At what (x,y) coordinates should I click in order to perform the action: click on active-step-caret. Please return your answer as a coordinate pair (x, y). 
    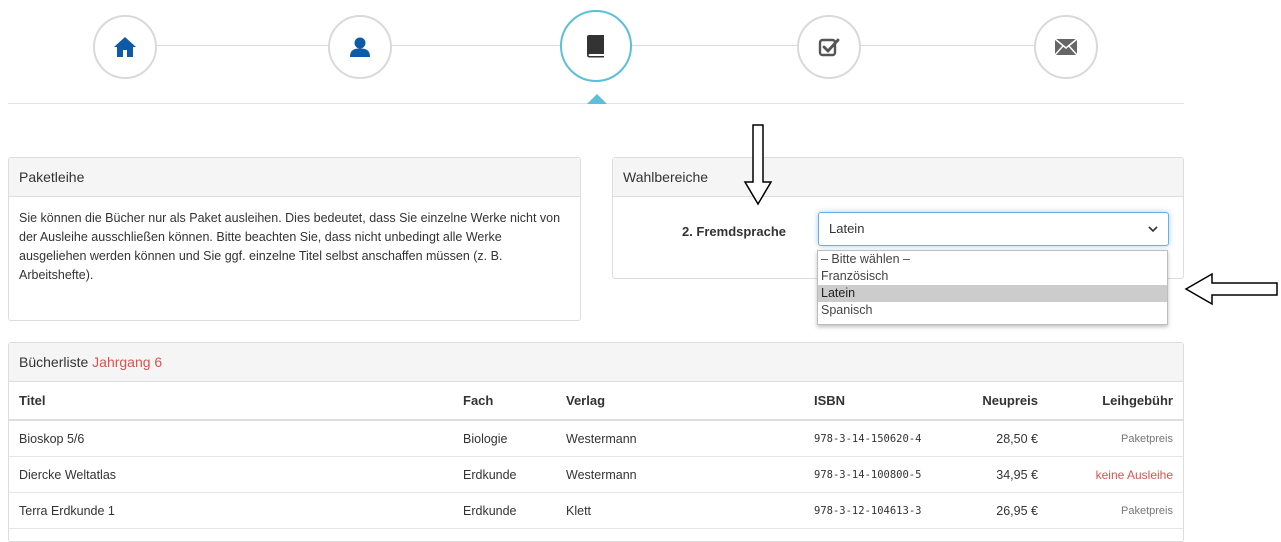
    Looking at the image, I should click on (597, 99).